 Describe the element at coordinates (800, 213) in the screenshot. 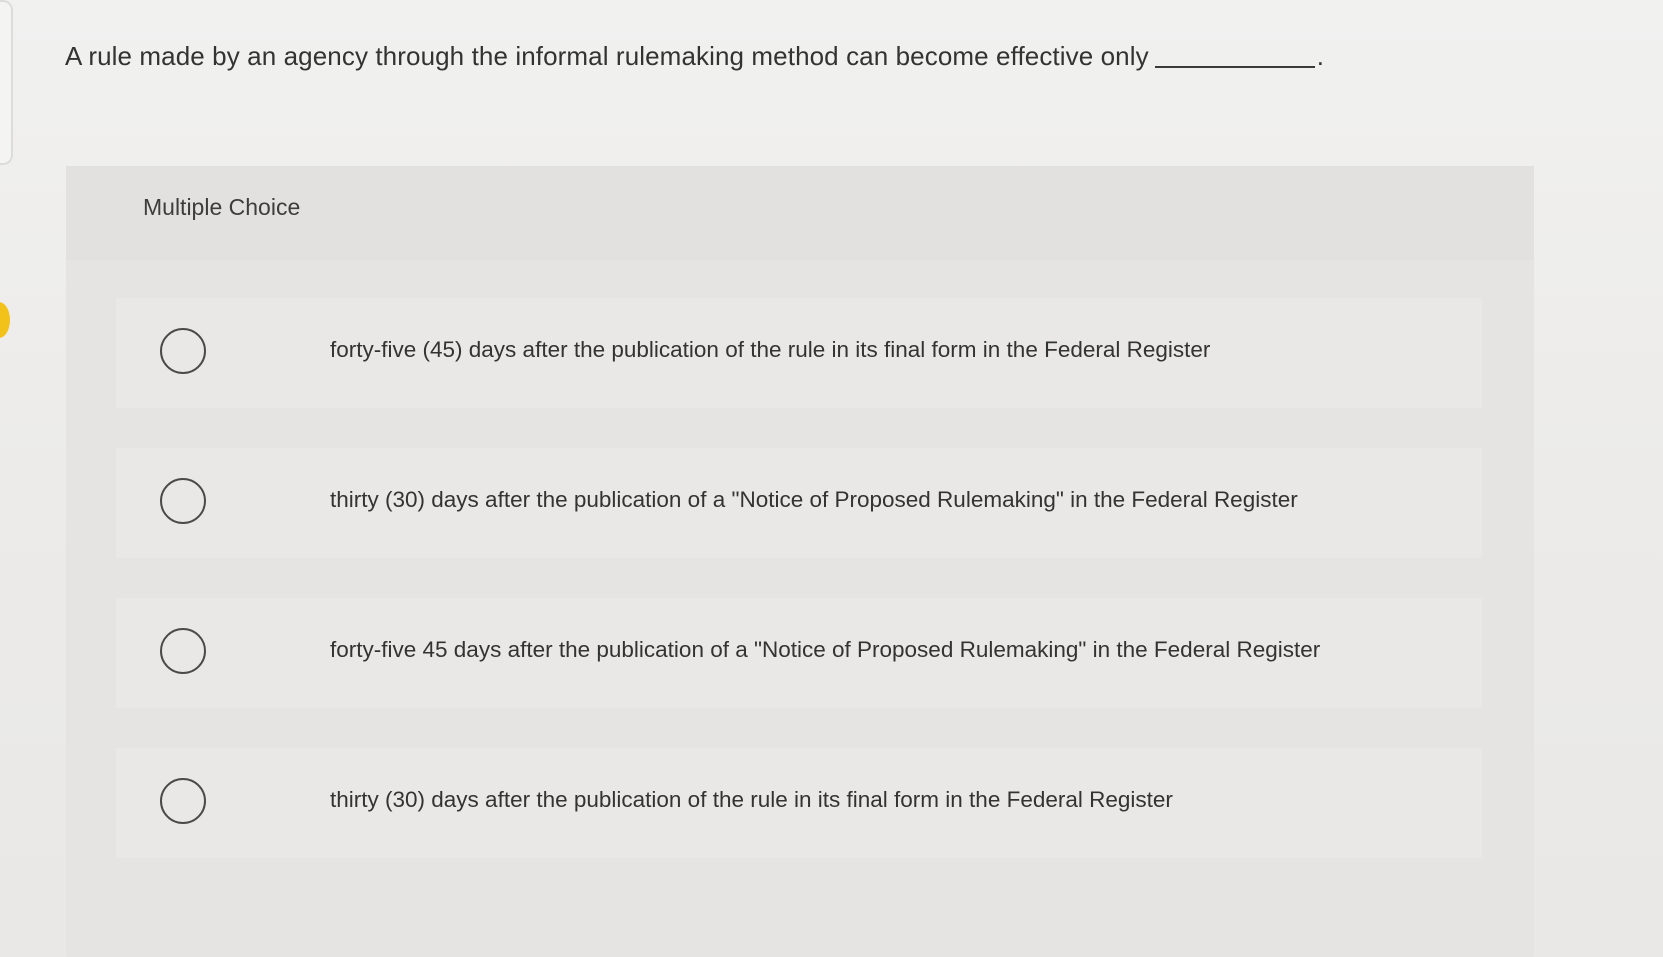

I see `panel-header: Multiple Choice` at that location.